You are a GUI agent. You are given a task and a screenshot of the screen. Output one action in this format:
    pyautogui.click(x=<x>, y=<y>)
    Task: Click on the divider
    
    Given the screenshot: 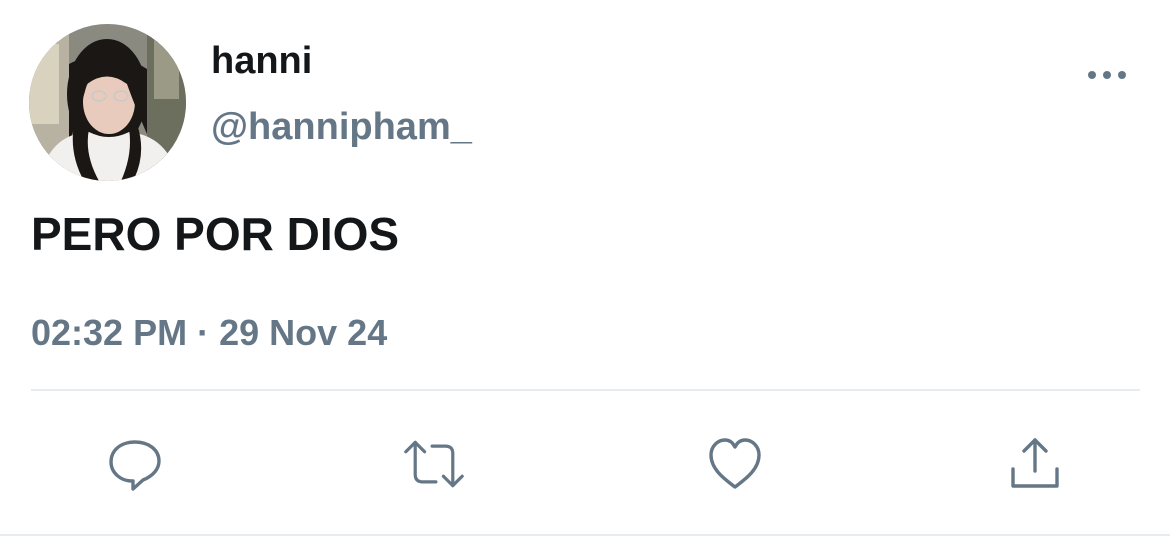 What is the action you would take?
    pyautogui.click(x=585, y=390)
    